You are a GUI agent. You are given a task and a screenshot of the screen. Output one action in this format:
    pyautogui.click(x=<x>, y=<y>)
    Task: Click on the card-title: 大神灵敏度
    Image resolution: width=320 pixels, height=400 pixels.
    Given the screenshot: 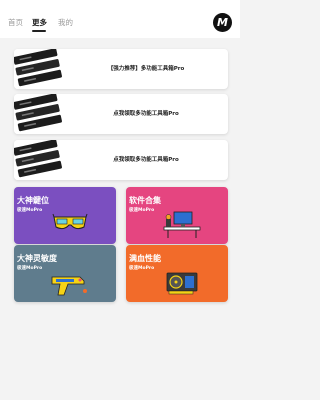 What is the action you would take?
    pyautogui.click(x=37, y=258)
    